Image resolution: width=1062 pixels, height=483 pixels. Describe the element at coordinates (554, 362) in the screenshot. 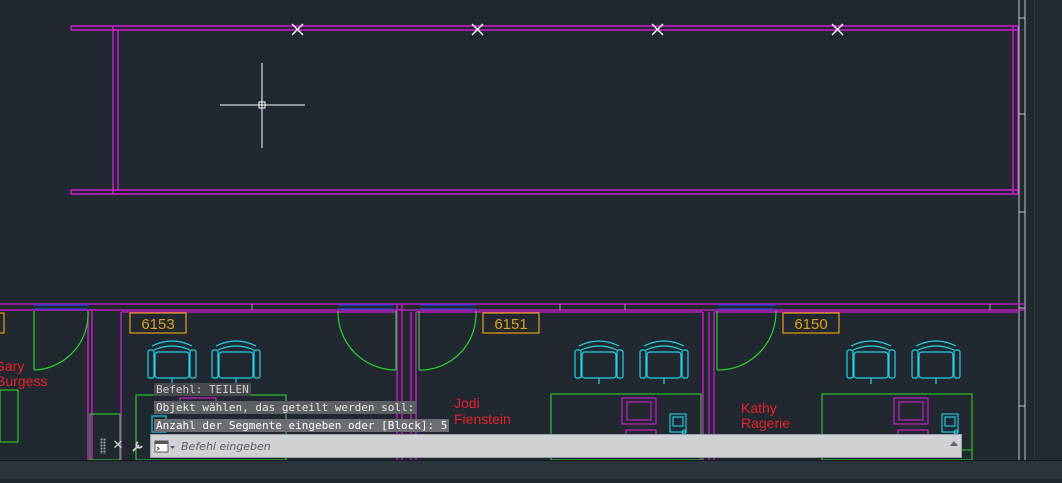

I see `chairs` at that location.